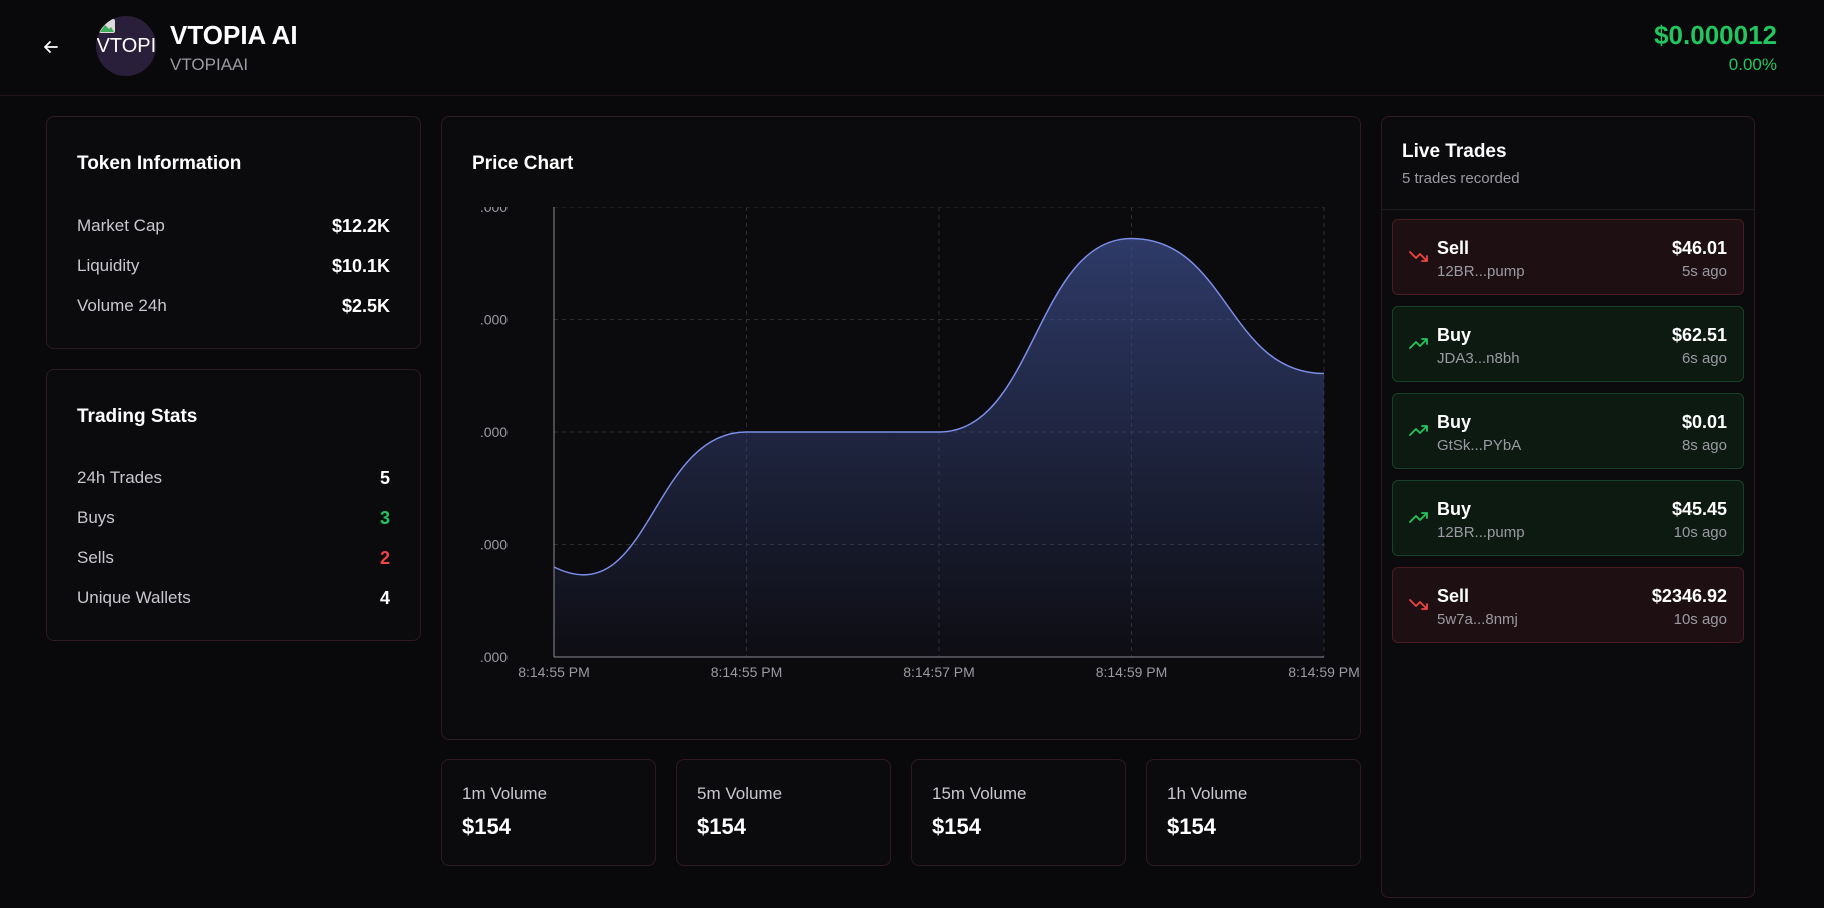  I want to click on row-label: Unique Wallets, so click(134, 597).